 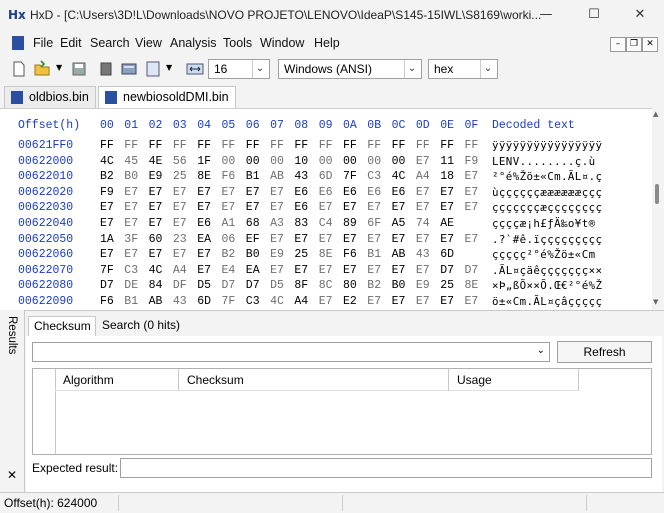 What do you see at coordinates (447, 254) in the screenshot?
I see `hex-byte: 6D` at bounding box center [447, 254].